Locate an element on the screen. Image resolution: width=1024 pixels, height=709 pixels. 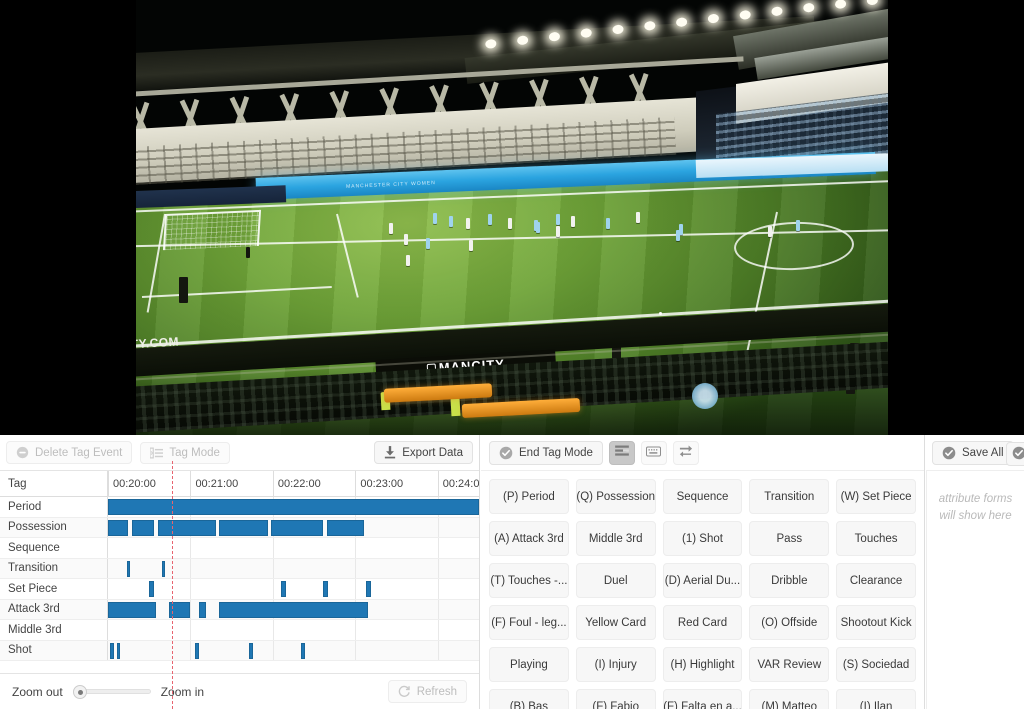
tag-button: Sequence is located at coordinates (702, 496).